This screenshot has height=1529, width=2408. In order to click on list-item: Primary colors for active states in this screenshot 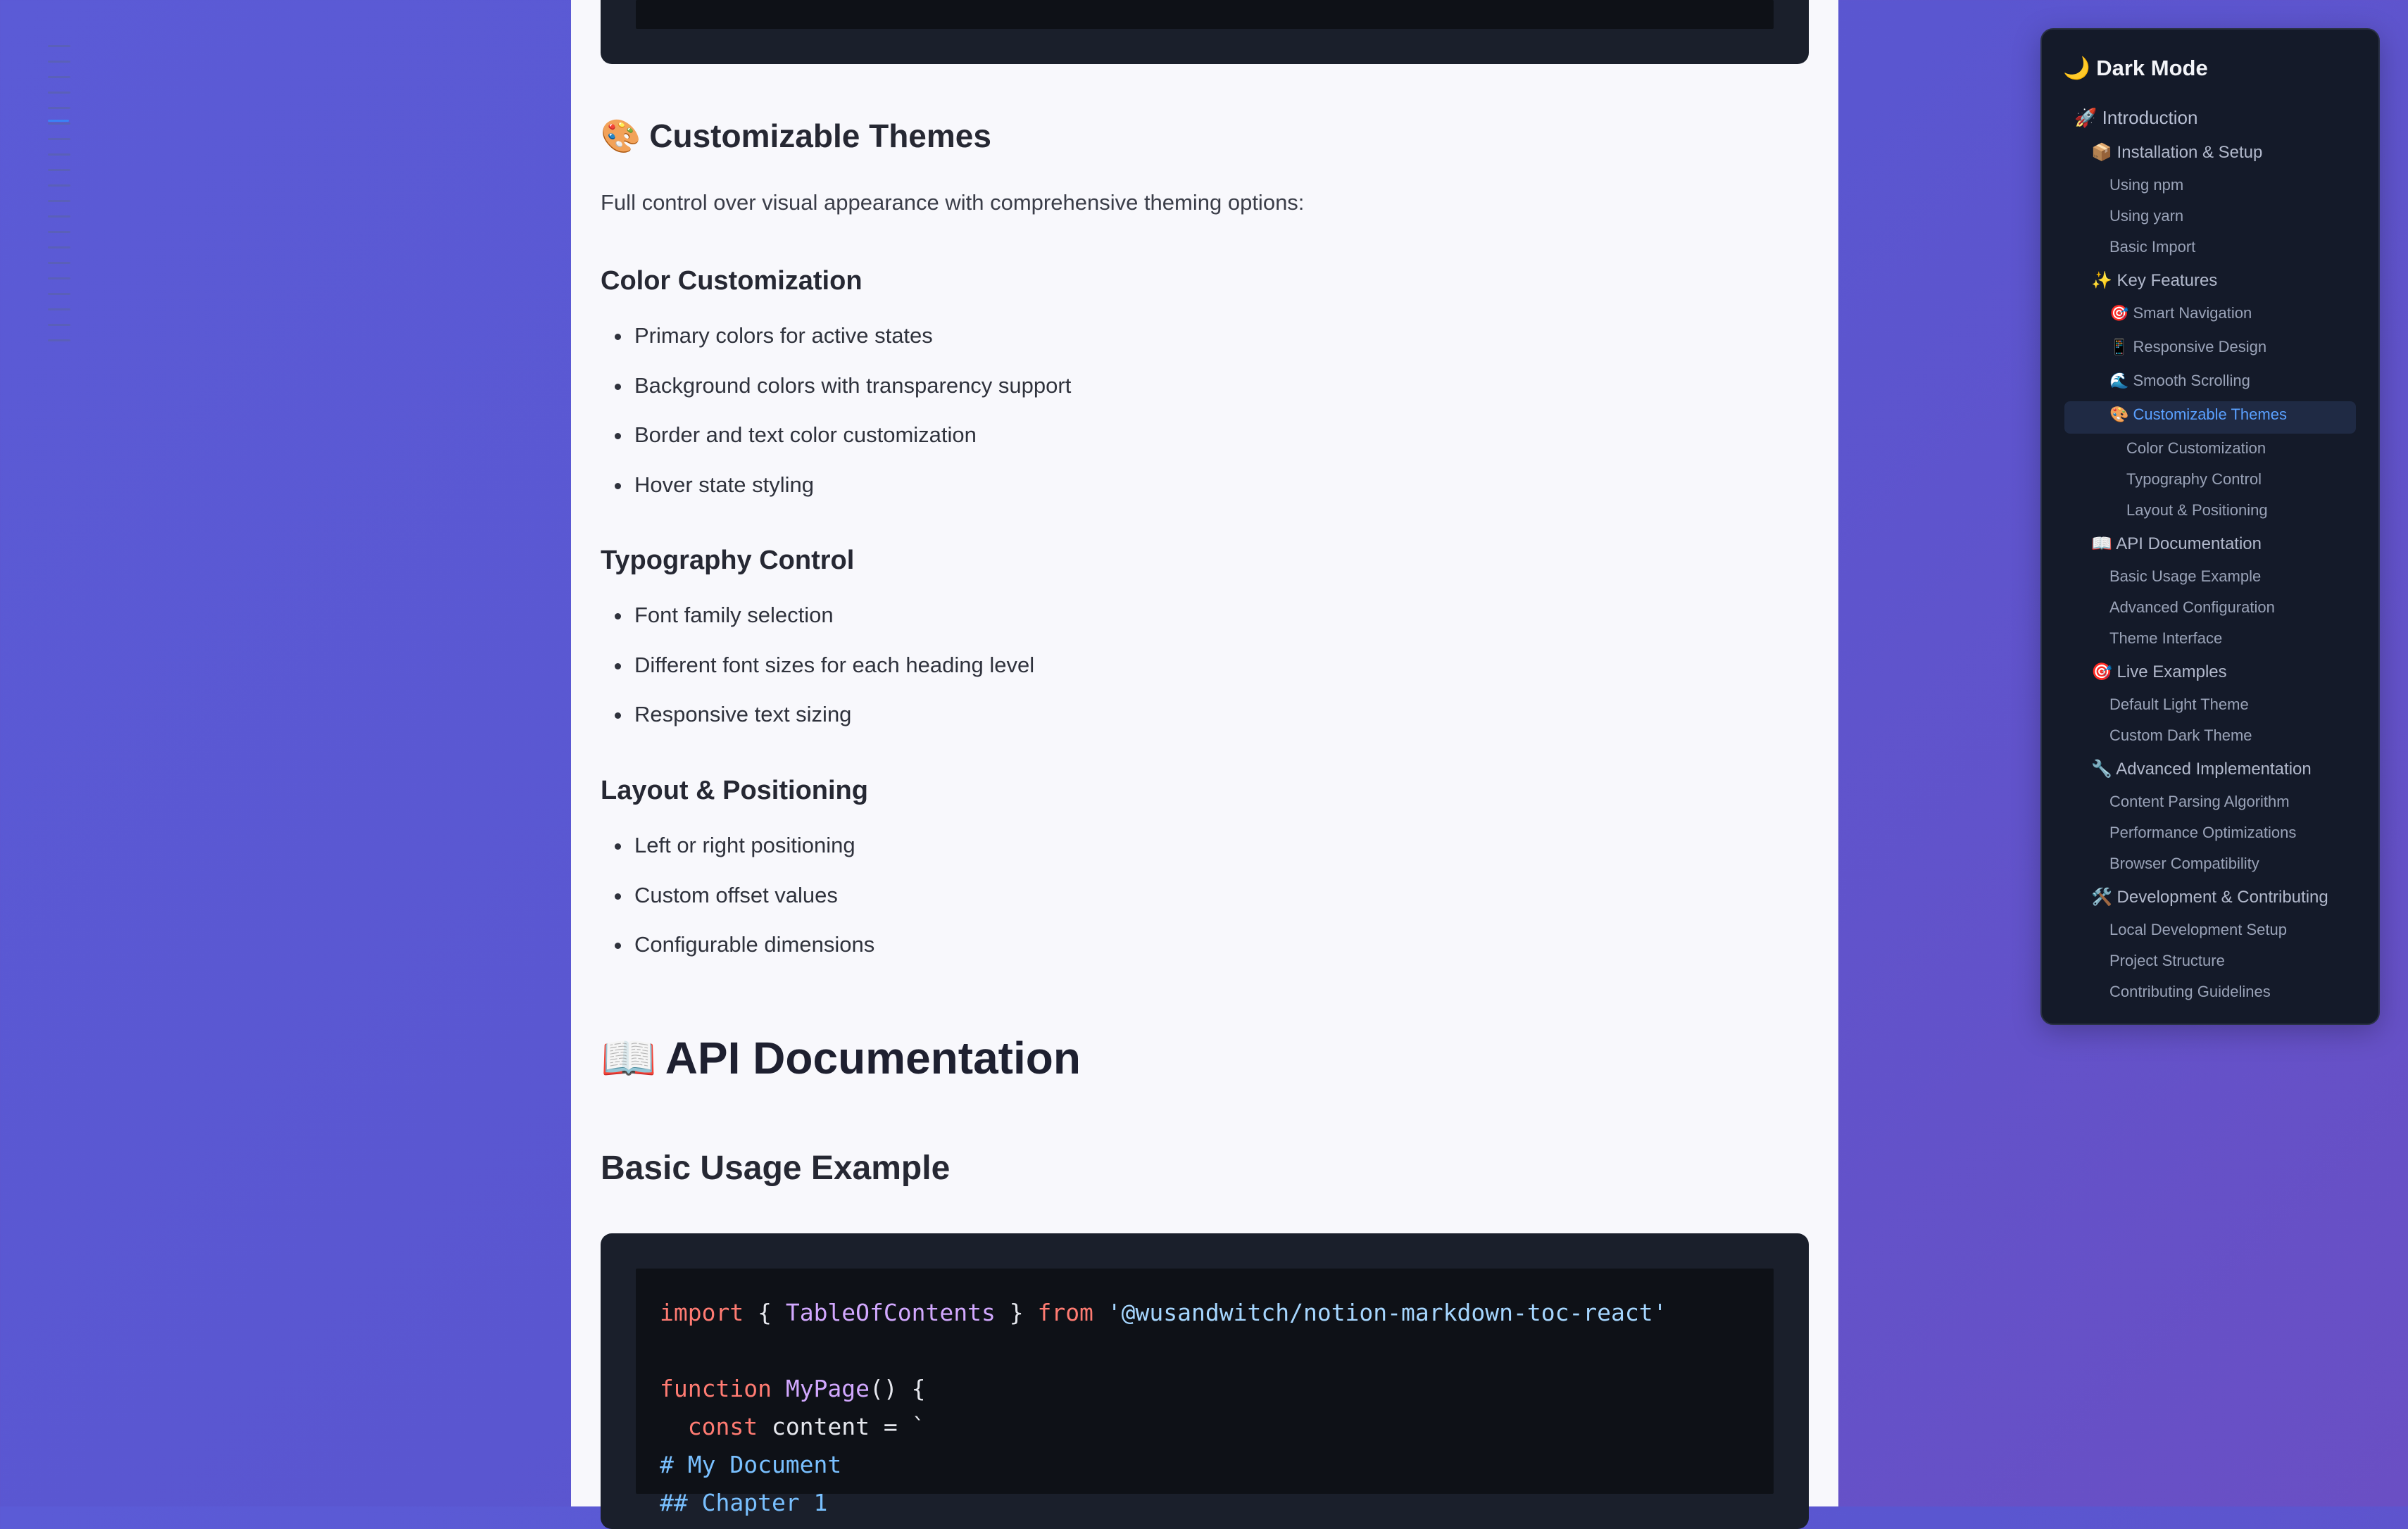, I will do `click(836, 347)`.